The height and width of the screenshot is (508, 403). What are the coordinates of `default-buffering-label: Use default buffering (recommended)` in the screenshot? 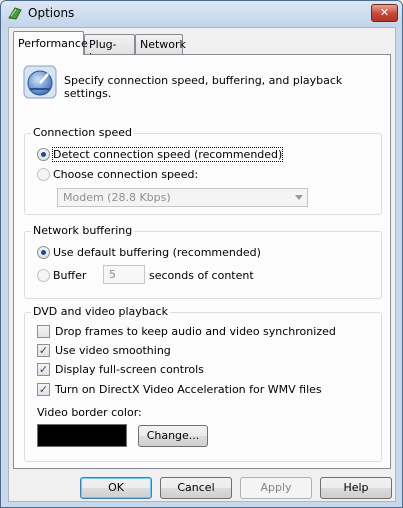 It's located at (157, 252).